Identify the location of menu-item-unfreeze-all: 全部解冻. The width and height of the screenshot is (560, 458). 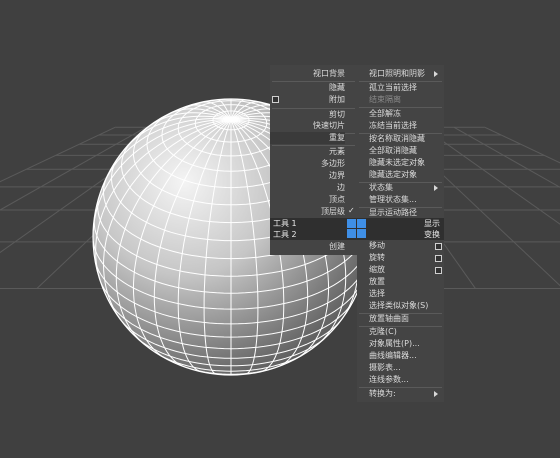
(385, 114).